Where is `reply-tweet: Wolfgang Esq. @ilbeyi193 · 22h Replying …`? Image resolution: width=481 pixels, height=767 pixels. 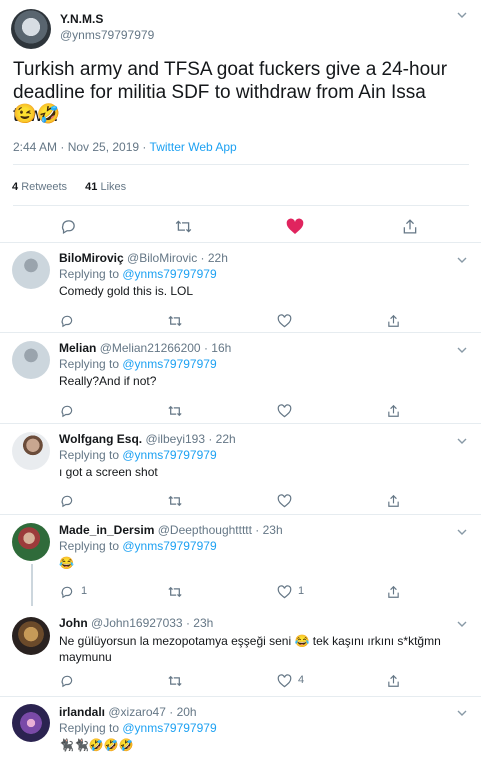
reply-tweet: Wolfgang Esq. @ilbeyi193 · 22h Replying … is located at coordinates (240, 470).